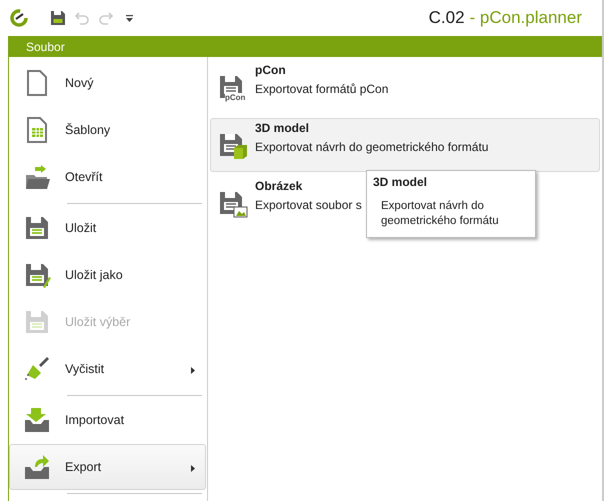  I want to click on export-option: pCon pCon Exportovat formátů pCon, so click(301, 87).